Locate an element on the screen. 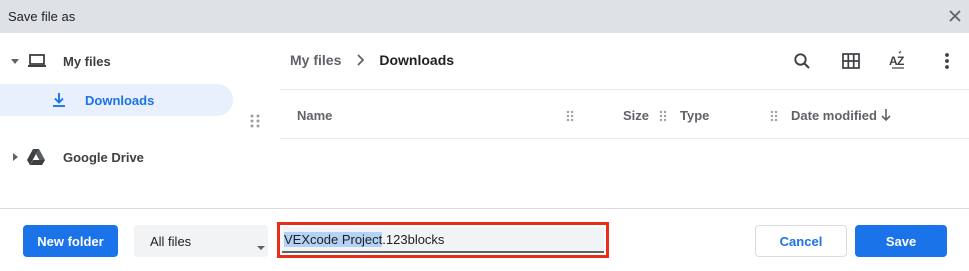 Image resolution: width=969 pixels, height=271 pixels. more-options-button is located at coordinates (947, 61).